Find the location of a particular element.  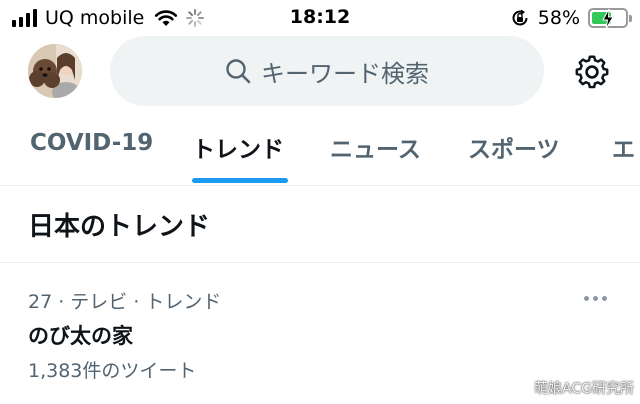

search-icon is located at coordinates (238, 71).